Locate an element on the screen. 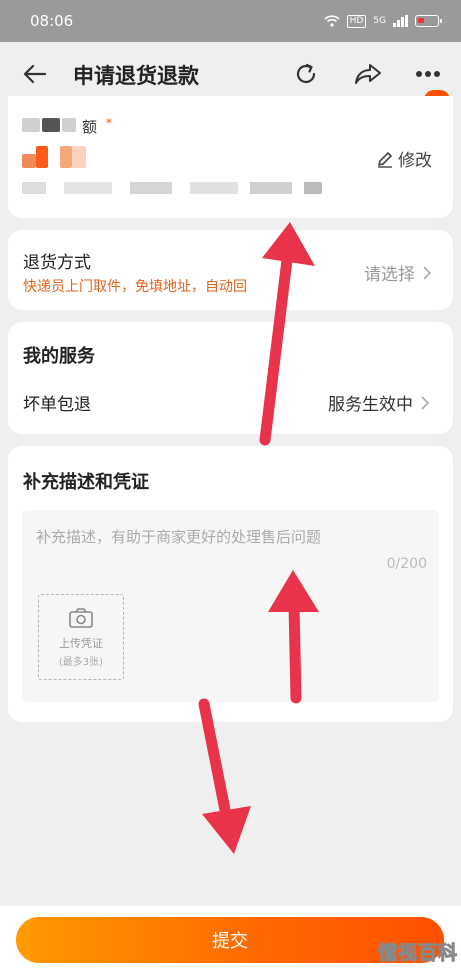  refresh-button is located at coordinates (306, 74).